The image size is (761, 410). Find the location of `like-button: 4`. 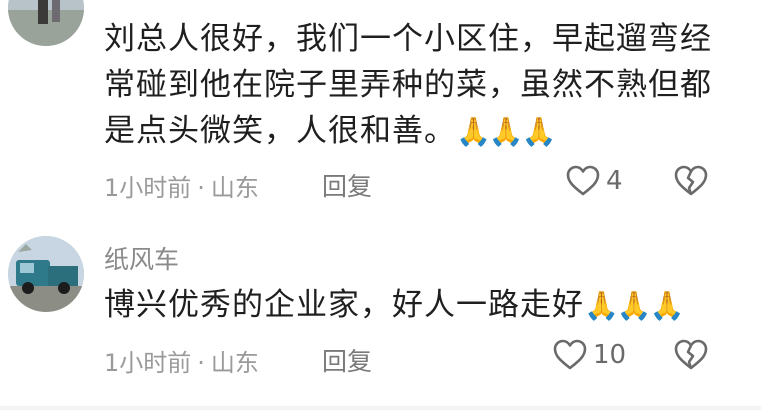

like-button: 4 is located at coordinates (594, 181).